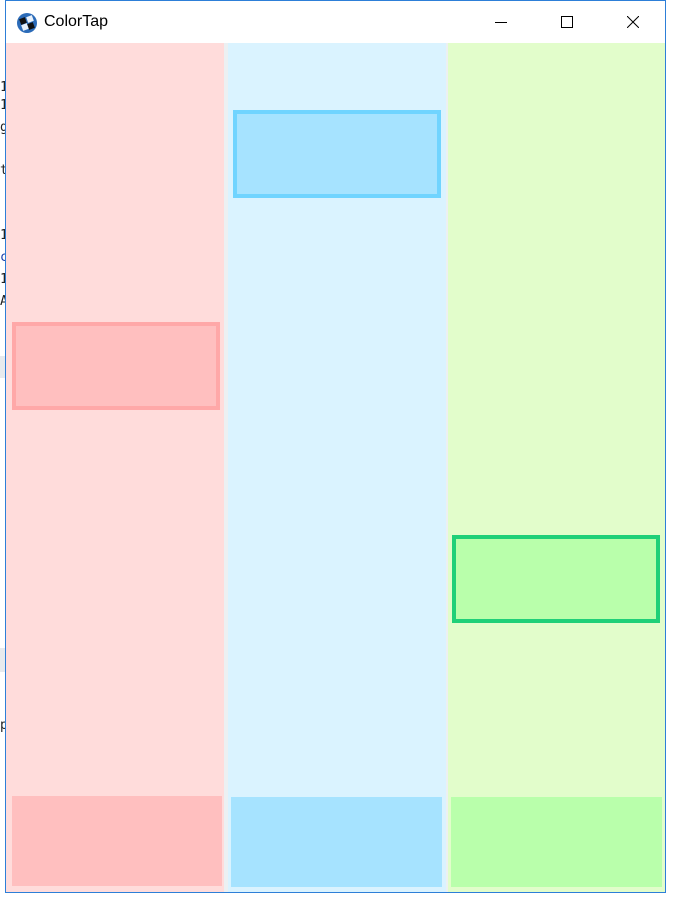  What do you see at coordinates (556, 579) in the screenshot?
I see `falling-note-green` at bounding box center [556, 579].